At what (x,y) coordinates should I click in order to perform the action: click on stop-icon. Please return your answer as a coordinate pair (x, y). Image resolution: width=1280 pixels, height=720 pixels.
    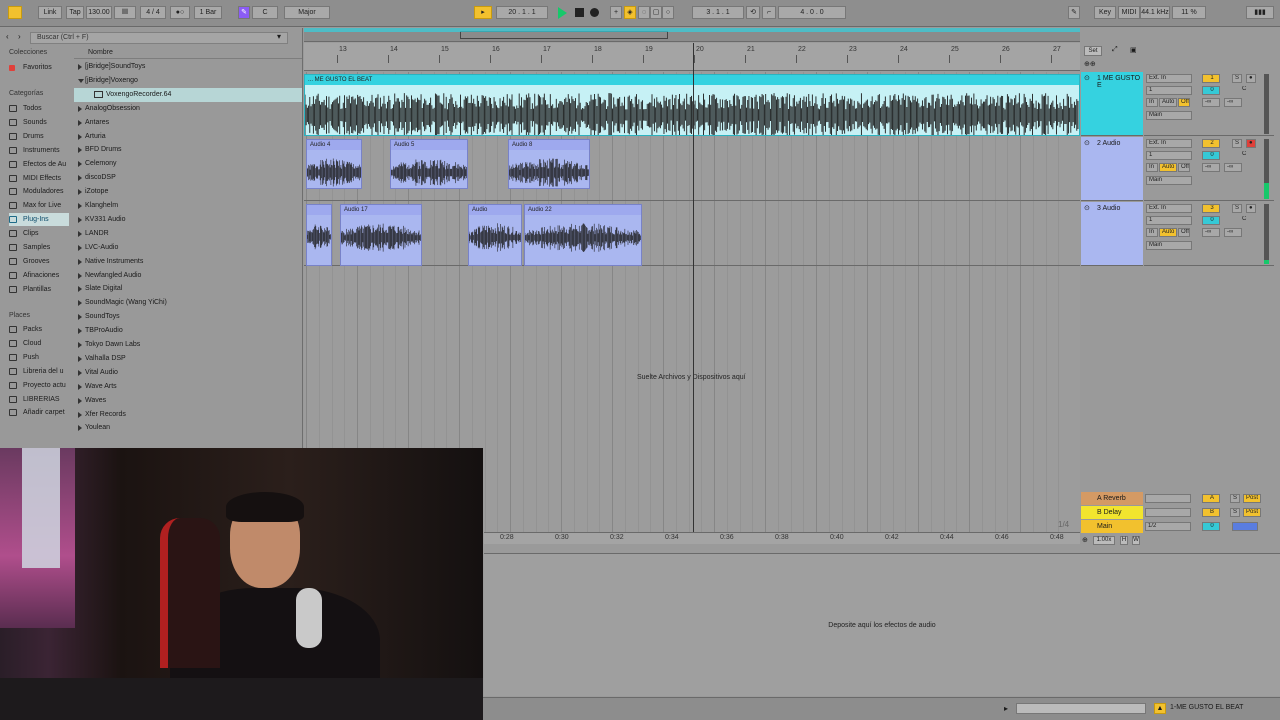
    Looking at the image, I should click on (579, 12).